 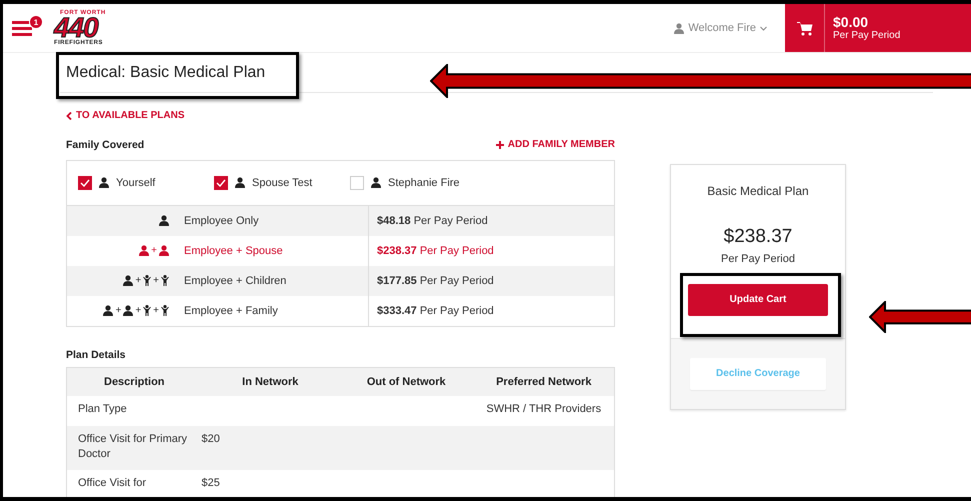 I want to click on cart-total: $0.00, so click(x=851, y=22).